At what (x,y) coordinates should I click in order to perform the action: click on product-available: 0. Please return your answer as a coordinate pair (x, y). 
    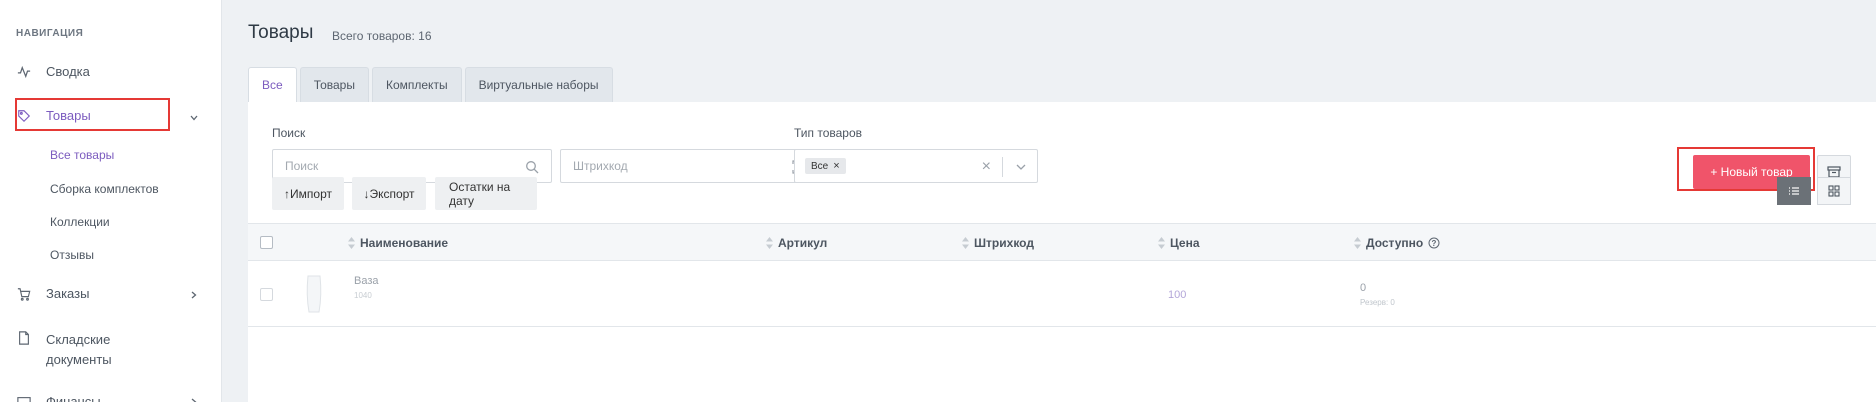
    Looking at the image, I should click on (1363, 288).